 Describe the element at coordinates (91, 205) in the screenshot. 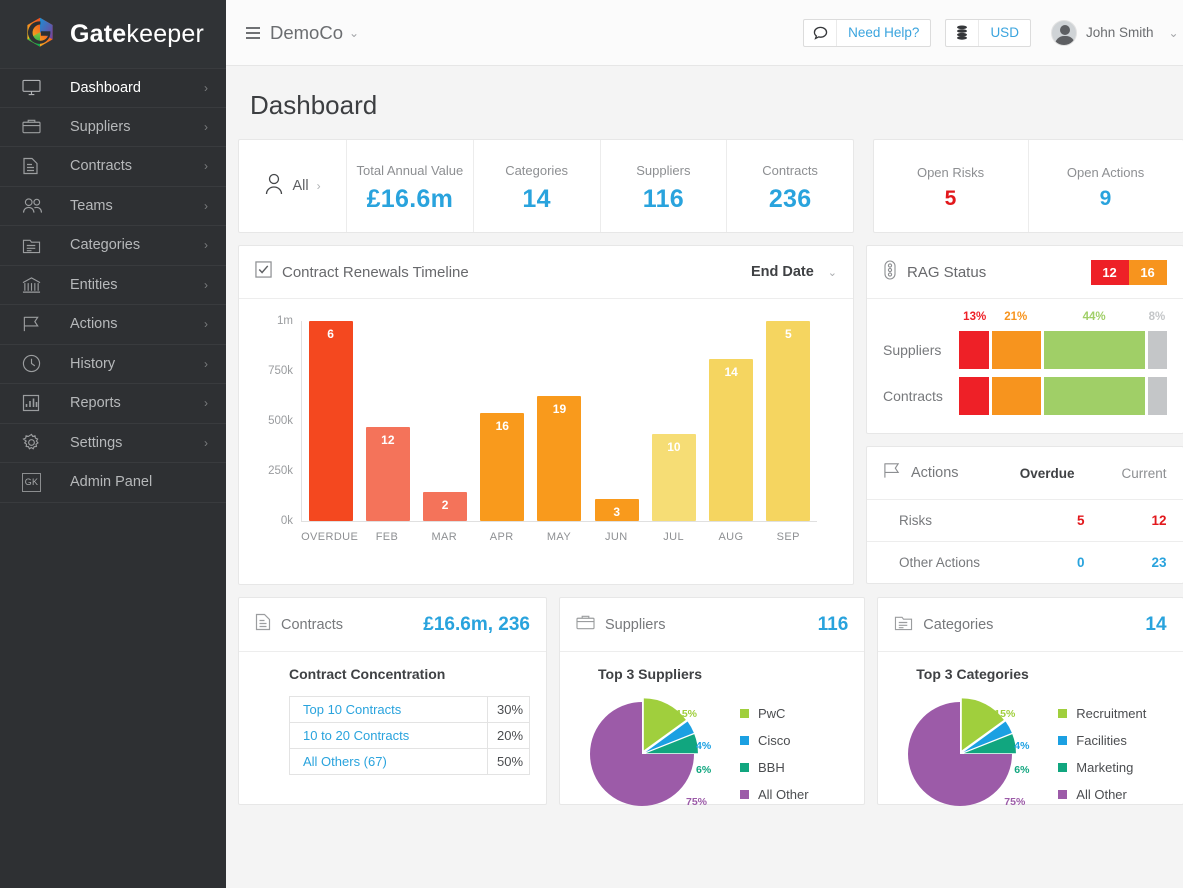

I see `sidebar-item-label: Teams` at that location.